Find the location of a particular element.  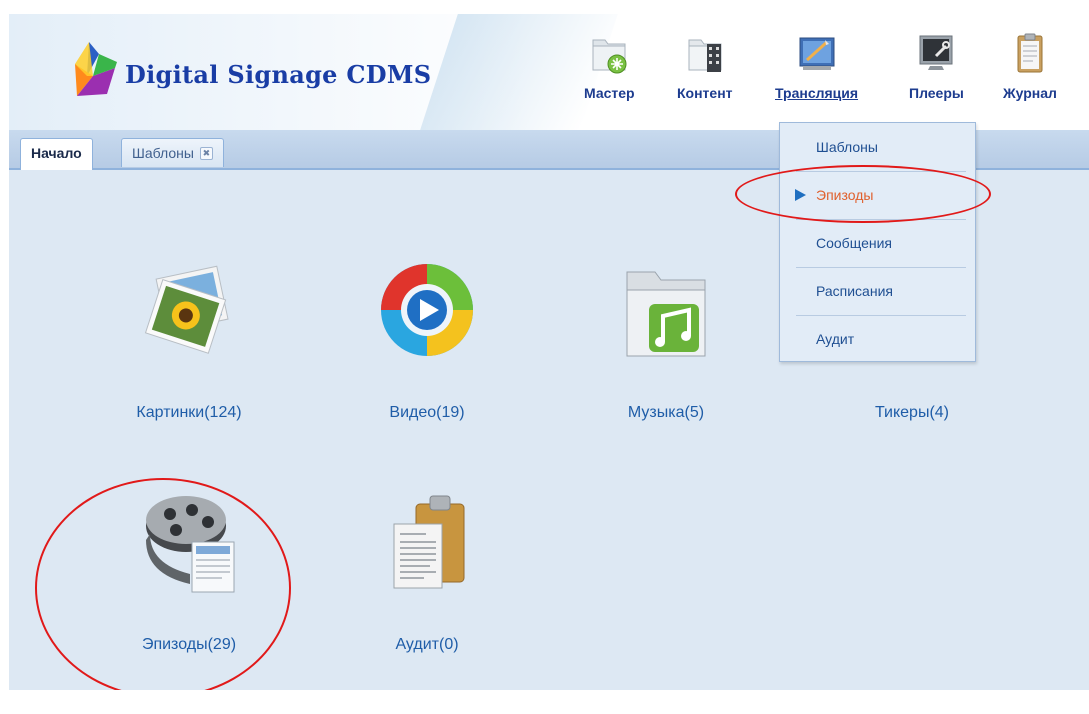

tab-templates-label: Шаблоны is located at coordinates (163, 153).